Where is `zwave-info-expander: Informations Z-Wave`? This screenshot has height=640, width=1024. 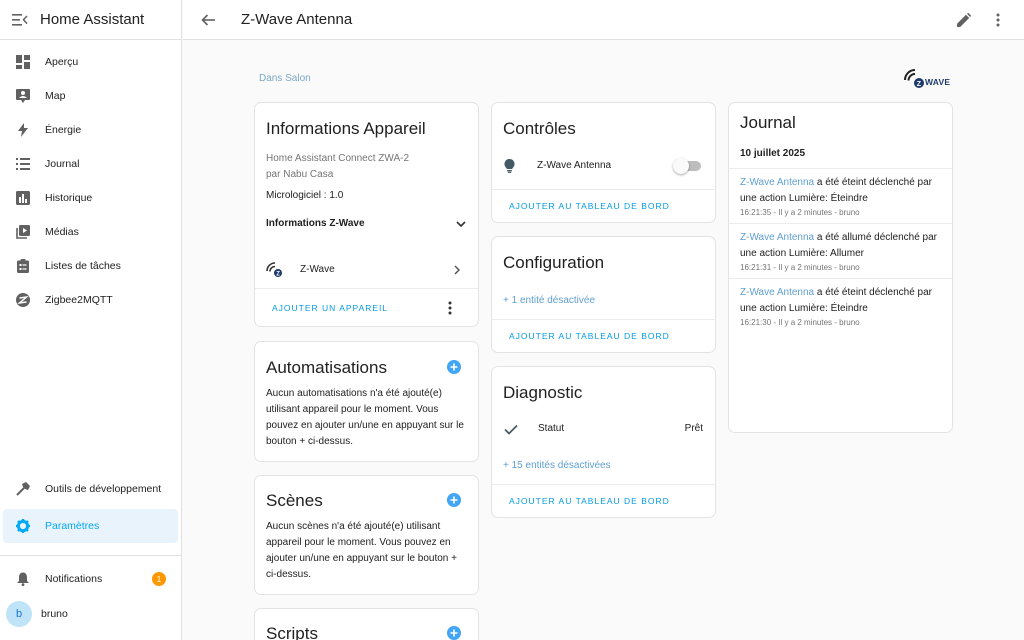 zwave-info-expander: Informations Z-Wave is located at coordinates (366, 224).